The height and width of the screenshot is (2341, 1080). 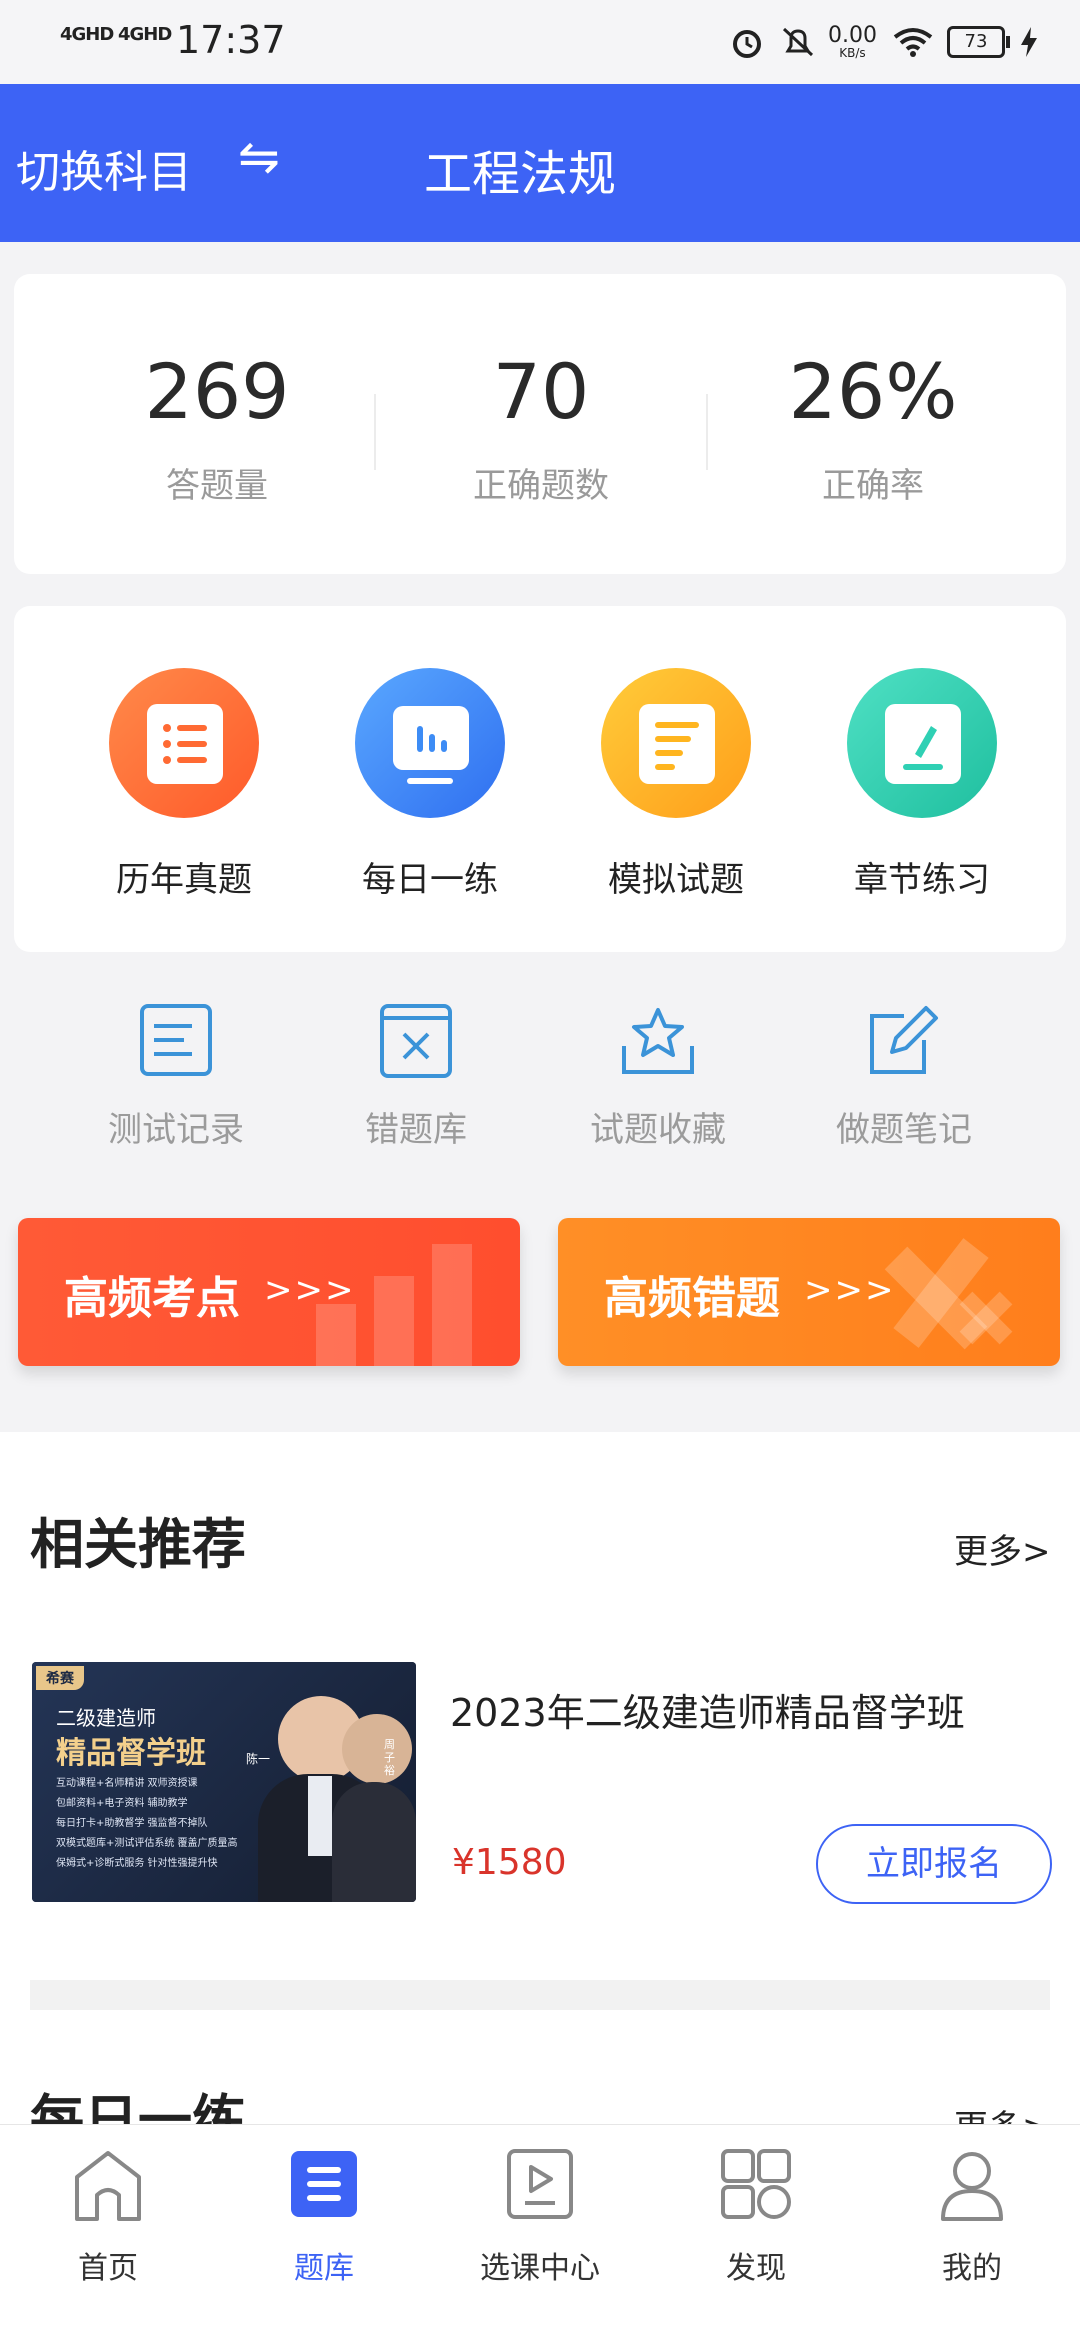 What do you see at coordinates (217, 427) in the screenshot?
I see `stat-answered: 269 答题量` at bounding box center [217, 427].